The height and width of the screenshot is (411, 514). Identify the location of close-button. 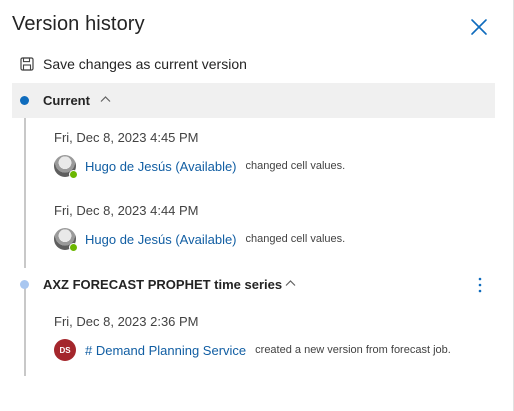
(479, 27).